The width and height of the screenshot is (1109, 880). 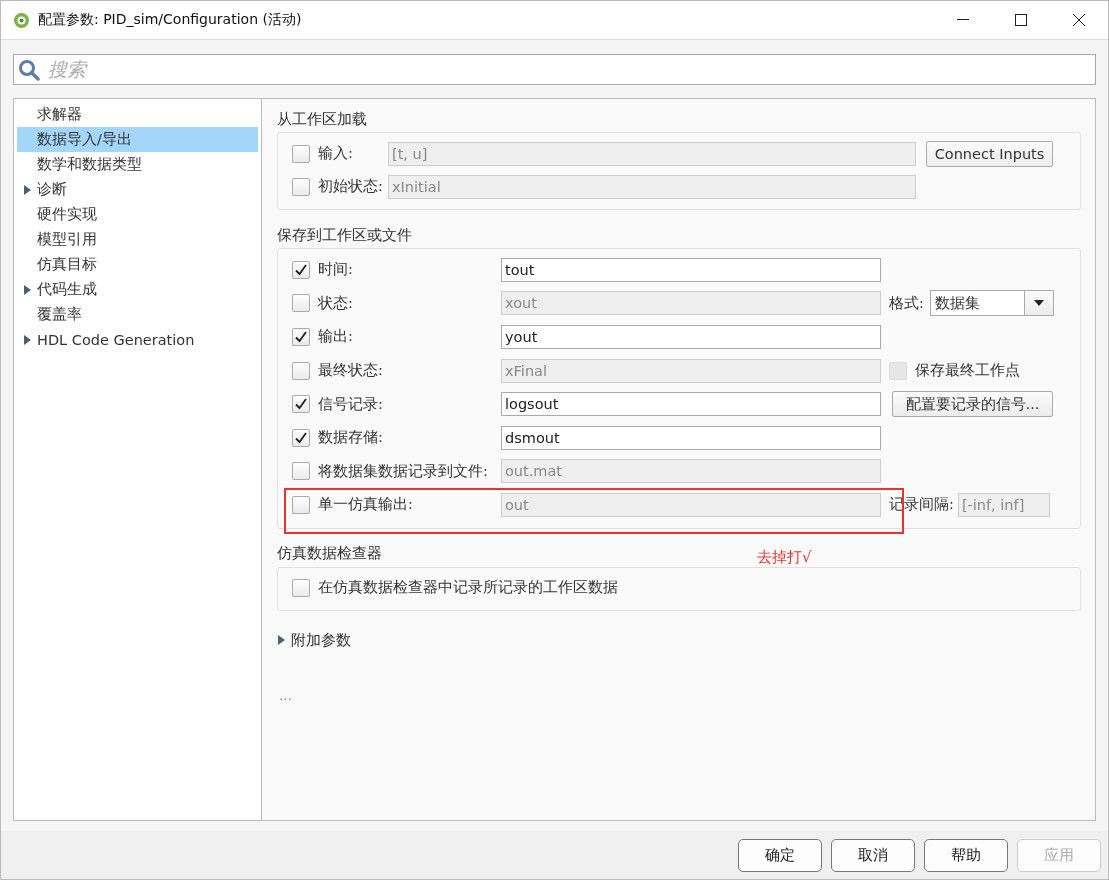 I want to click on tree-item: 代码生成, so click(x=137, y=289).